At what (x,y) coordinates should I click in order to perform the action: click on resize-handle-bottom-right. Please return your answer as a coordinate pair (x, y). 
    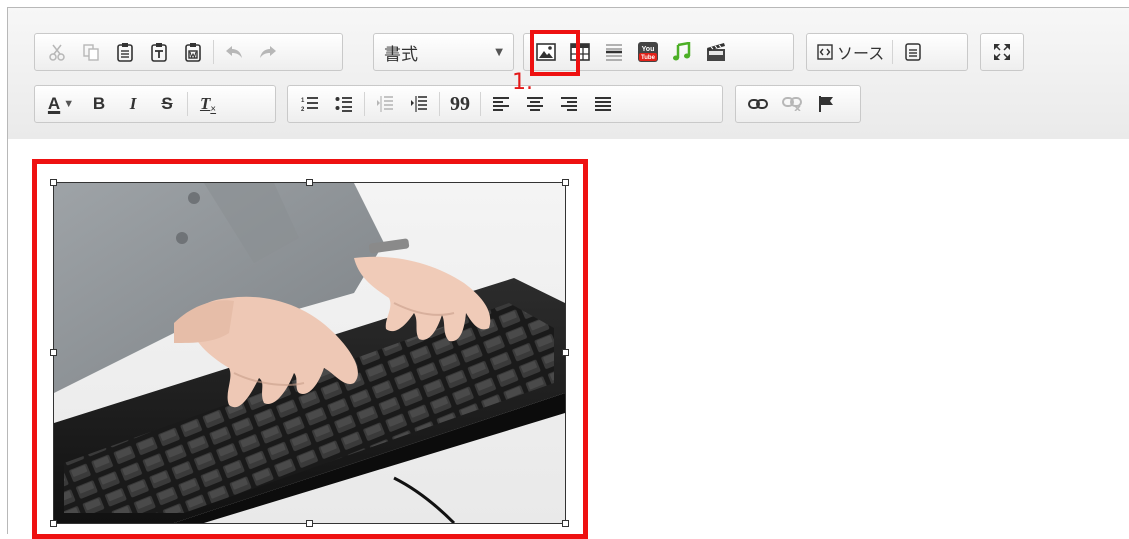
    Looking at the image, I should click on (565, 523).